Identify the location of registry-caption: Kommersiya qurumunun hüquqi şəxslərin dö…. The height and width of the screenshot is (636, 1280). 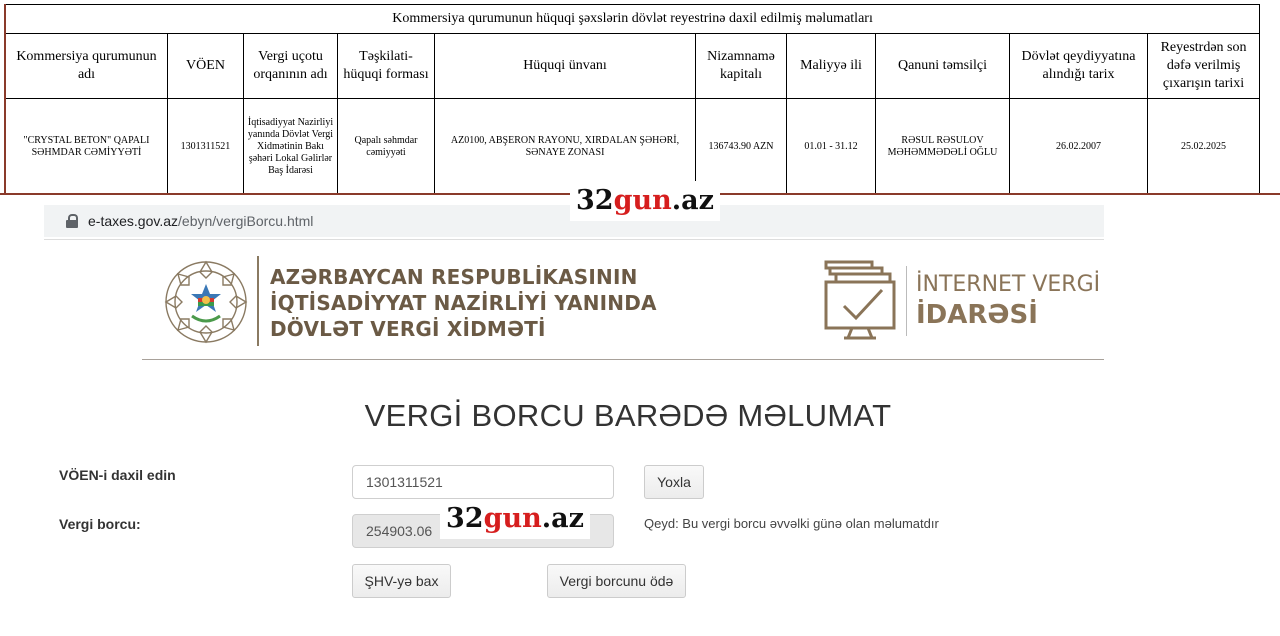
(632, 19).